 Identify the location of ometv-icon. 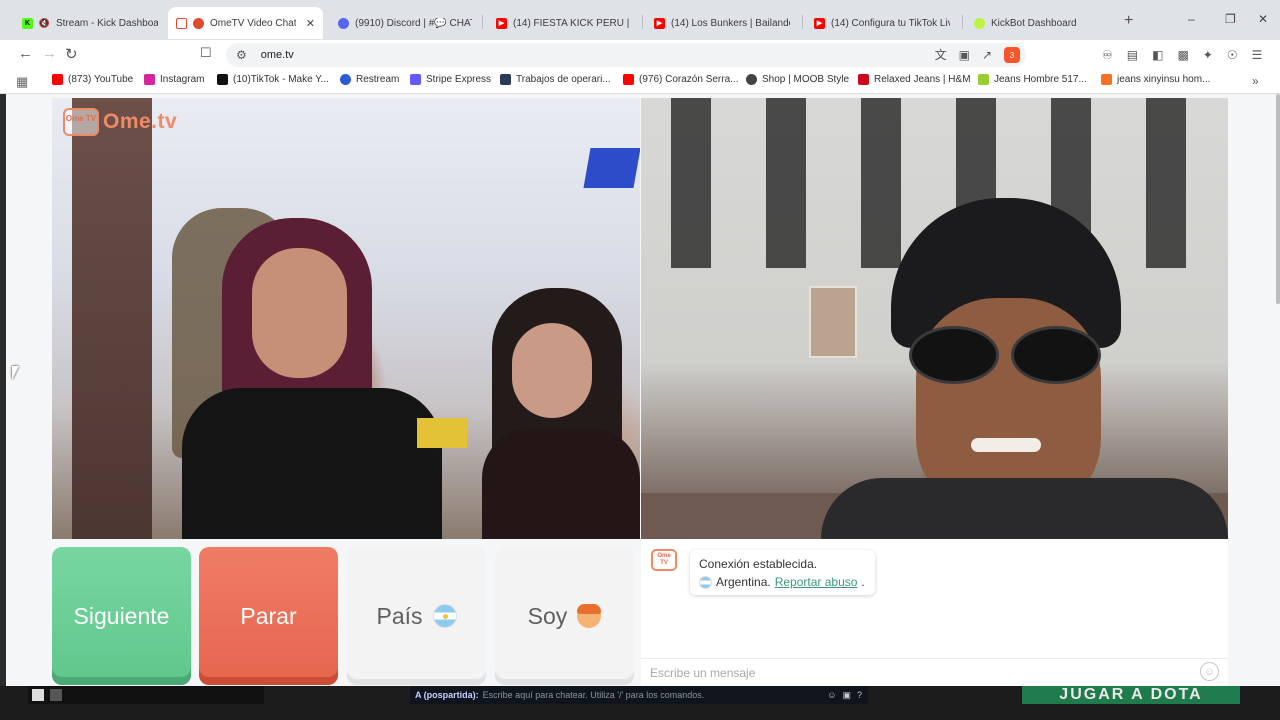
(181, 23).